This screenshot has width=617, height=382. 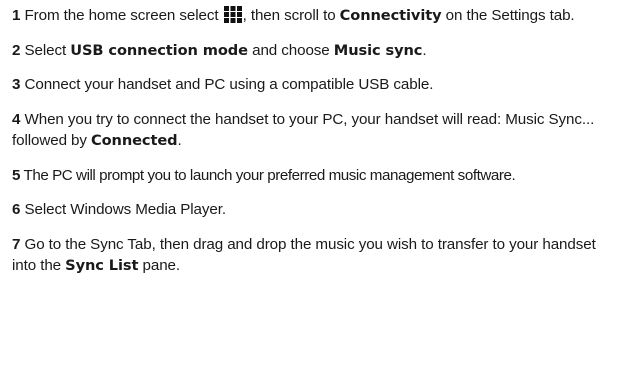 I want to click on step-text: and choose, so click(x=291, y=50).